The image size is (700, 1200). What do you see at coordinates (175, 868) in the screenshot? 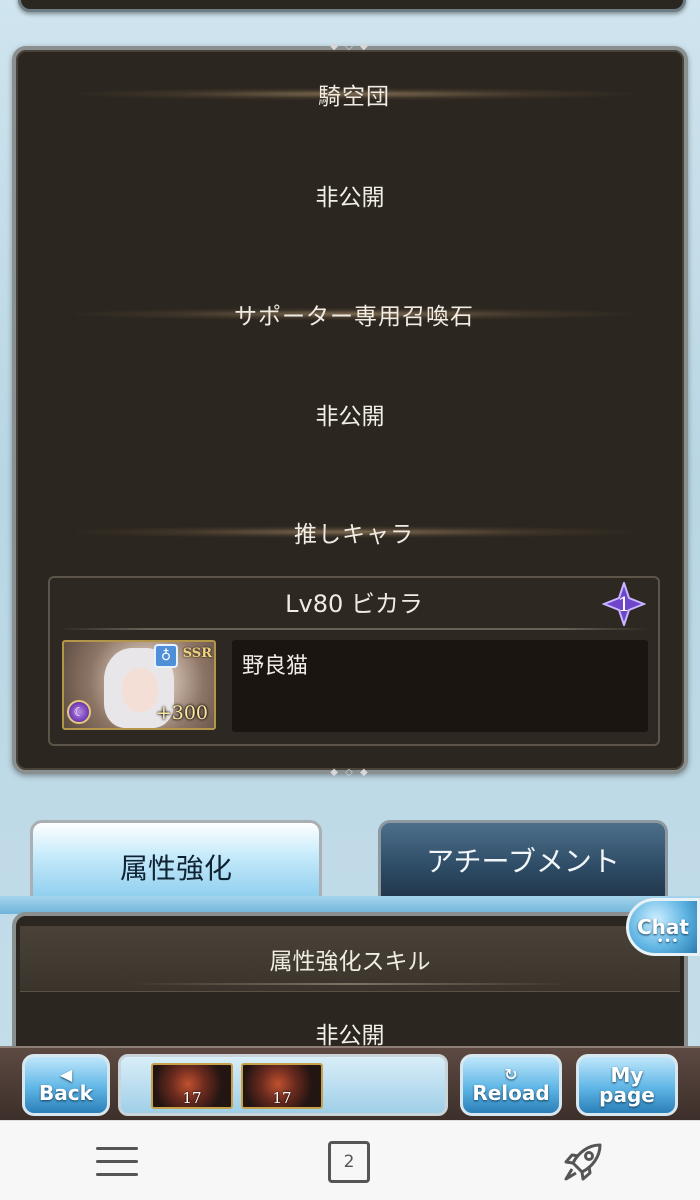
I see `tab-element-boost-label: 属性強化` at bounding box center [175, 868].